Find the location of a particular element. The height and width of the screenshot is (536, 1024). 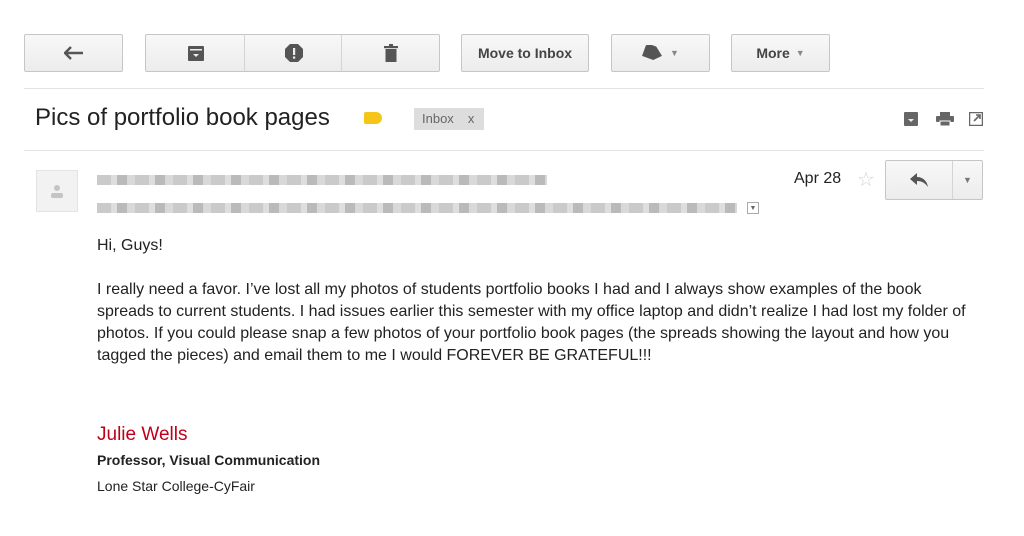

print-icon is located at coordinates (945, 120).